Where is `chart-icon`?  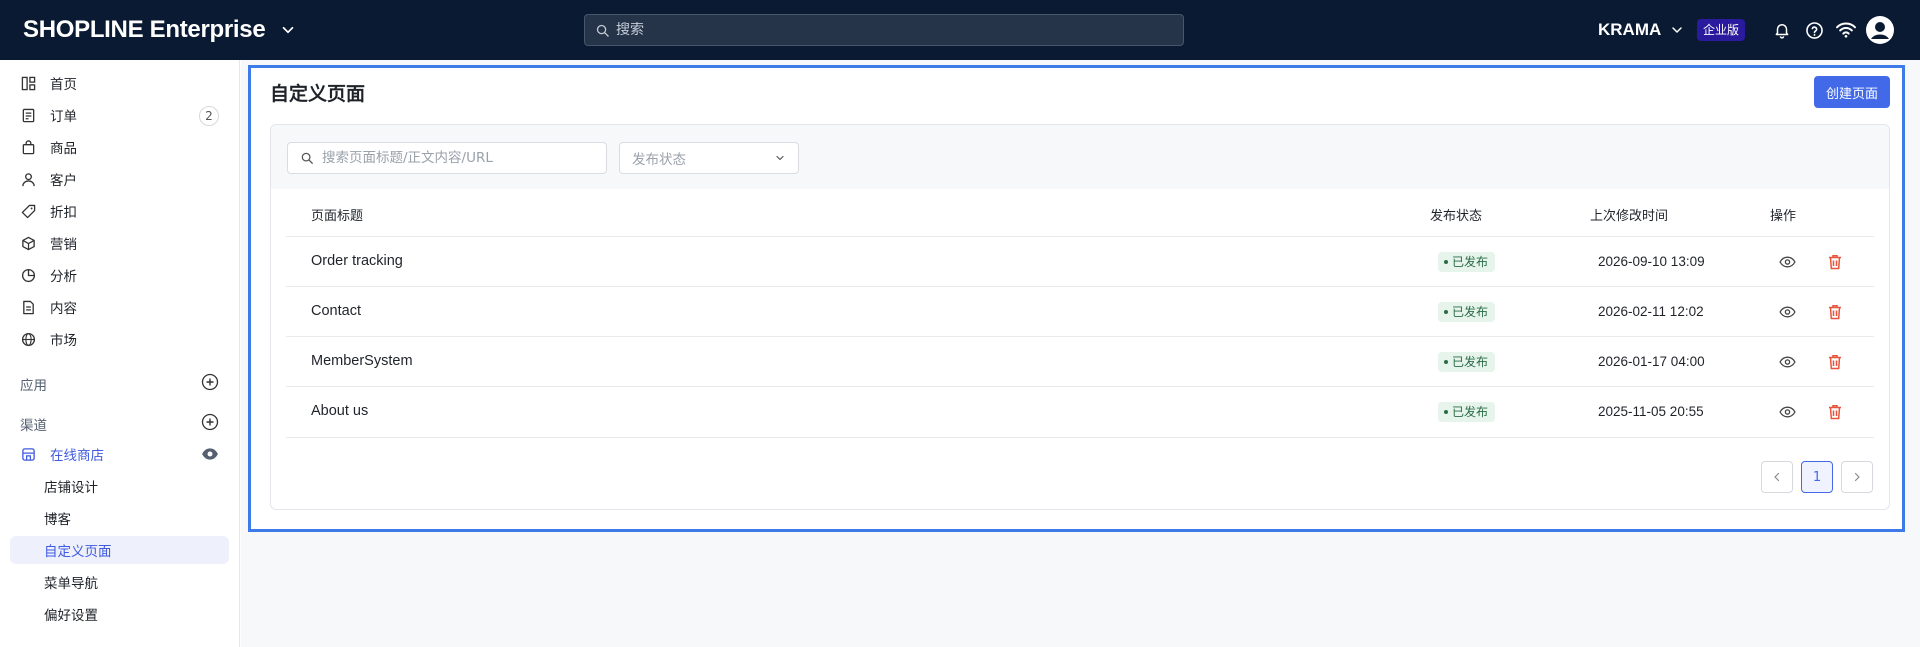
chart-icon is located at coordinates (28, 275).